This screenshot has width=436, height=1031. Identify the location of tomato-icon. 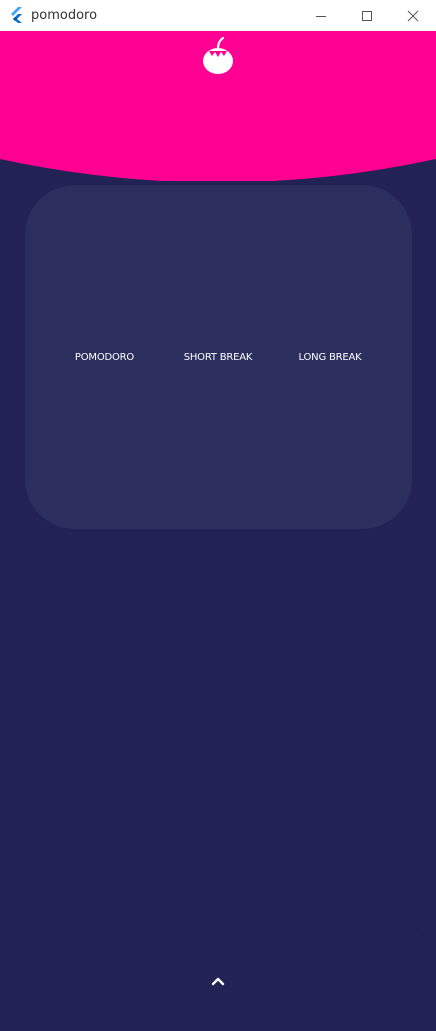
(218, 55).